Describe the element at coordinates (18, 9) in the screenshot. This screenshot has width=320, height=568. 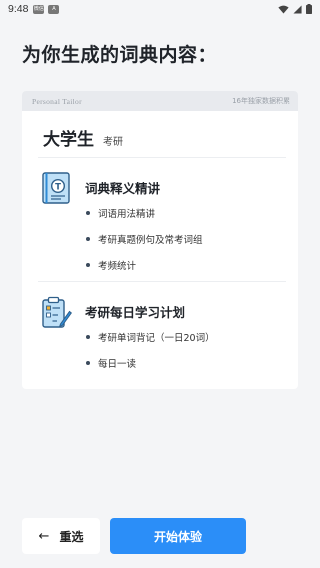
I see `status-time: 9:48` at that location.